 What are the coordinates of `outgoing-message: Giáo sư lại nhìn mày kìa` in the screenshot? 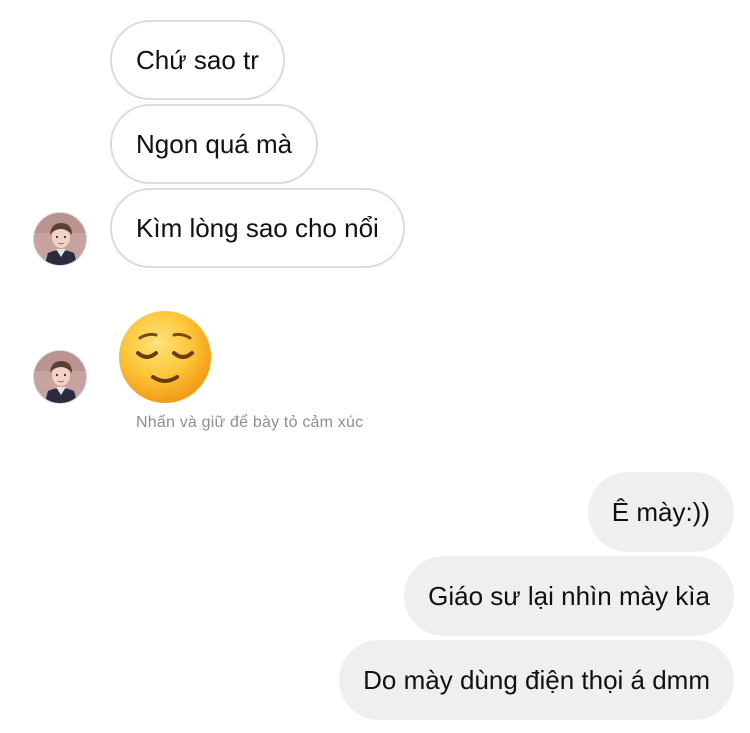 It's located at (569, 596).